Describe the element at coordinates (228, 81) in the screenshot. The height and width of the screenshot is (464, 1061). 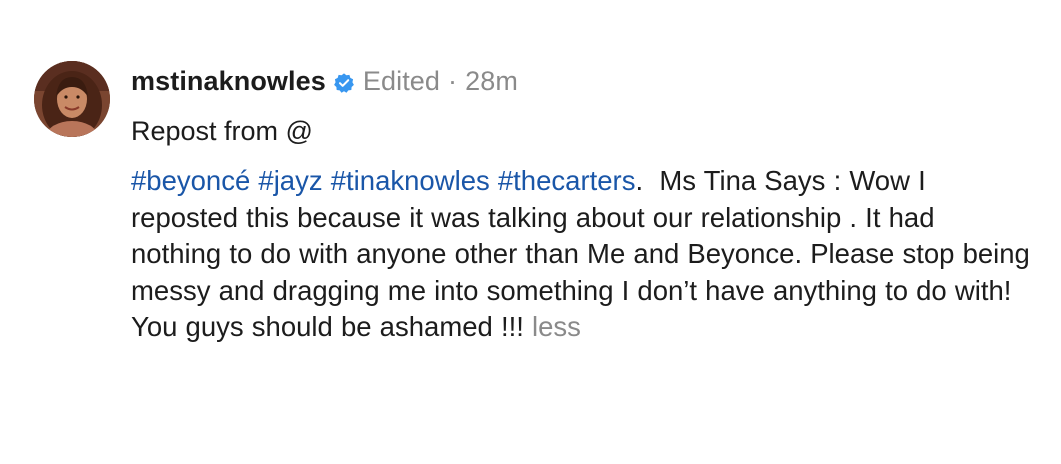
I see `username: mstinaknowles` at that location.